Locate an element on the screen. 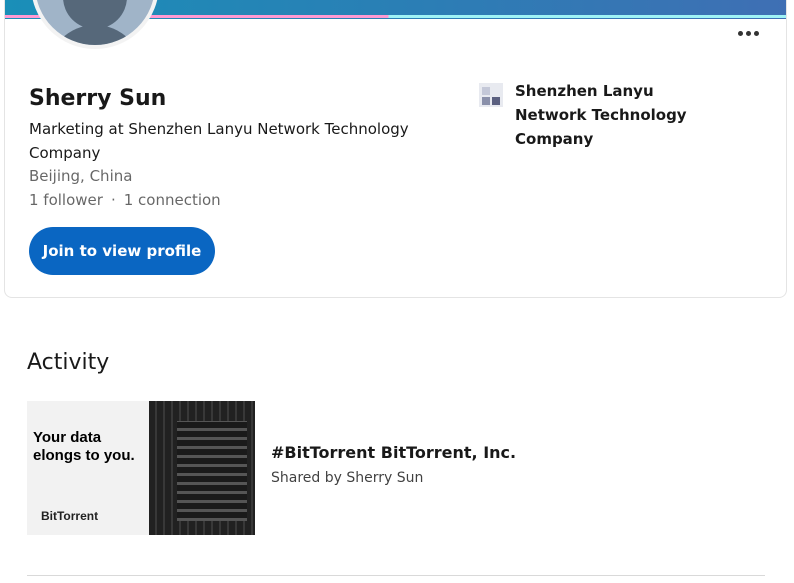 This screenshot has width=794, height=583. activity-heading: Activity is located at coordinates (68, 362).